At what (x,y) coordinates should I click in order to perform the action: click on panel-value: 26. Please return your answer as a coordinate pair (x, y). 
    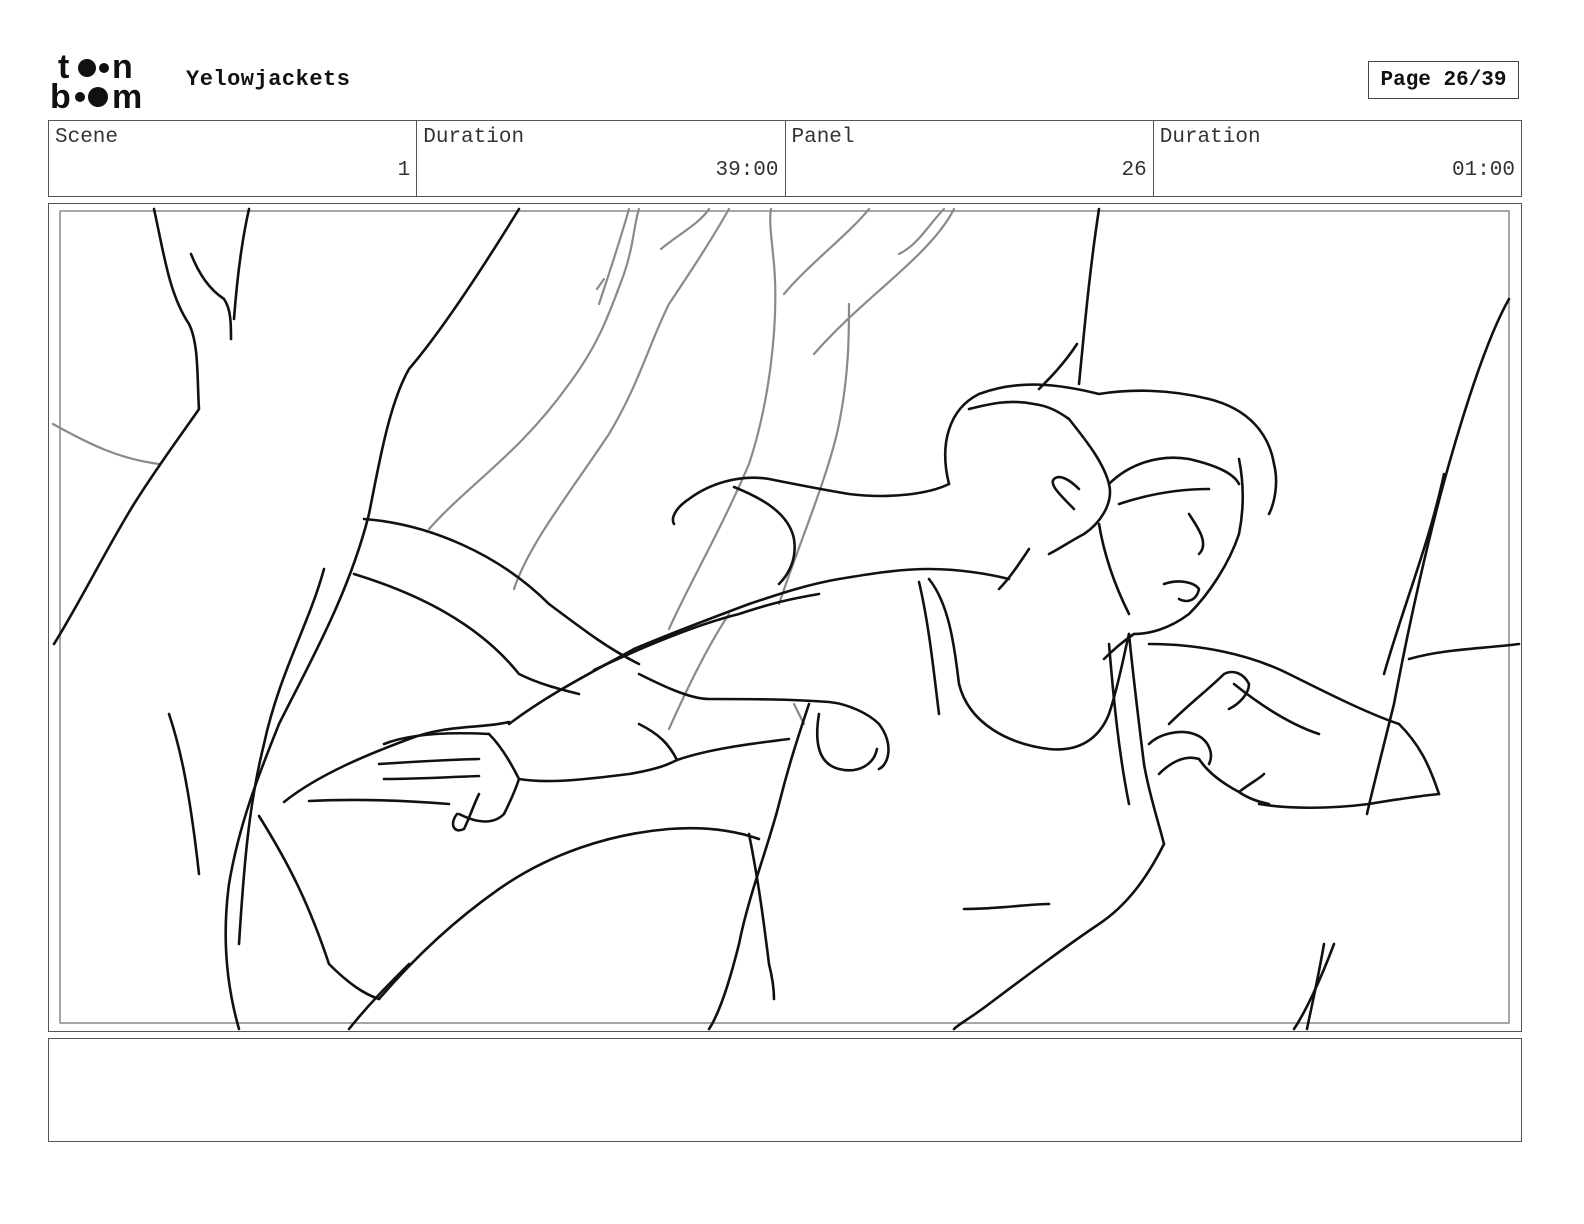
    Looking at the image, I should click on (1134, 170).